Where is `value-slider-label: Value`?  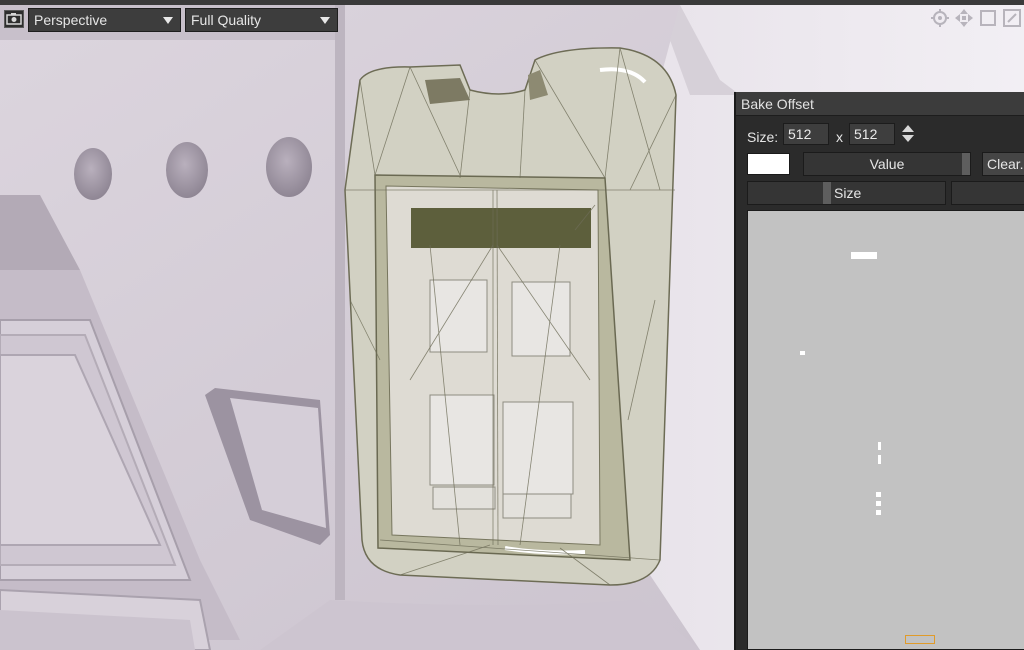 value-slider-label: Value is located at coordinates (887, 164).